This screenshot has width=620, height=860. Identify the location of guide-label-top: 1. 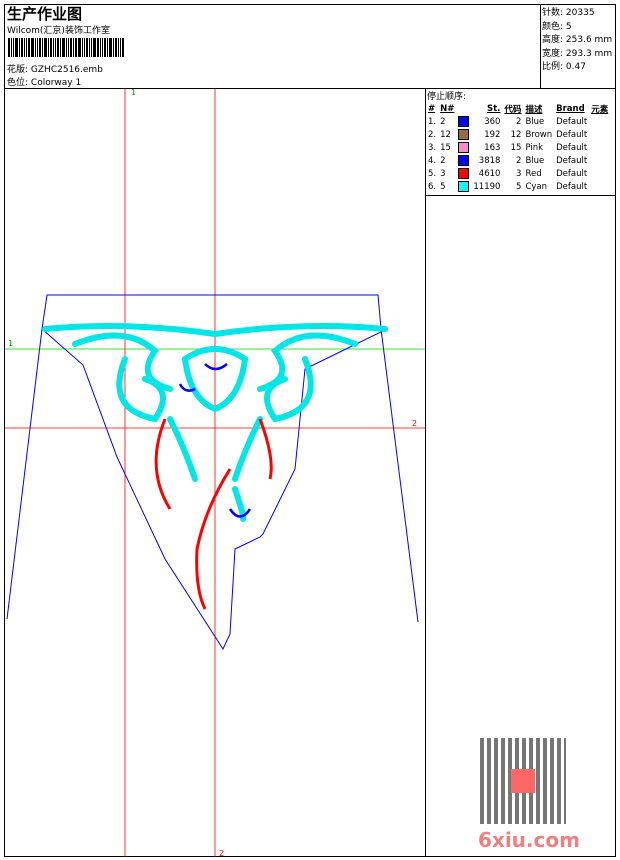
(133, 93).